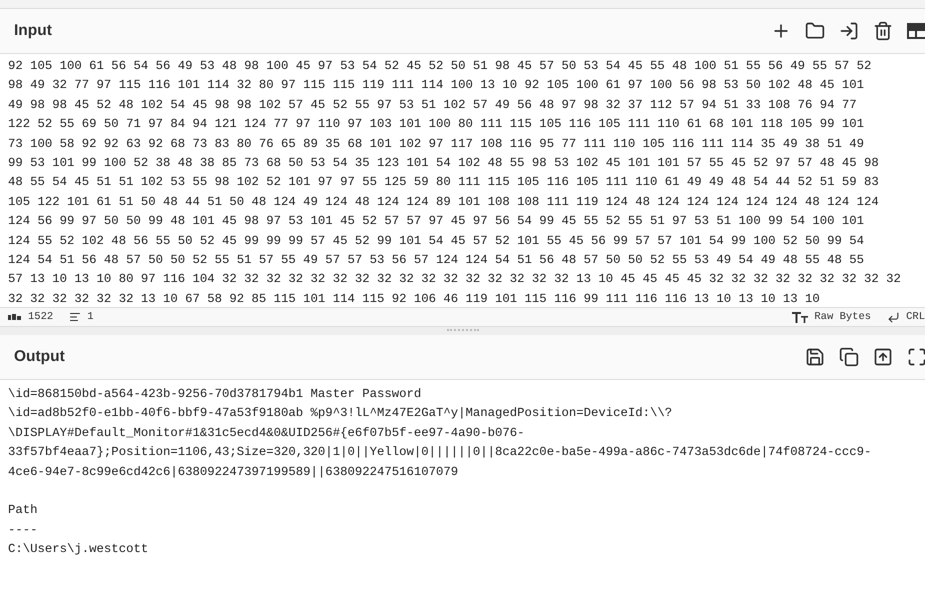 This screenshot has height=609, width=925. What do you see at coordinates (41, 317) in the screenshot?
I see `character-count: 1522` at bounding box center [41, 317].